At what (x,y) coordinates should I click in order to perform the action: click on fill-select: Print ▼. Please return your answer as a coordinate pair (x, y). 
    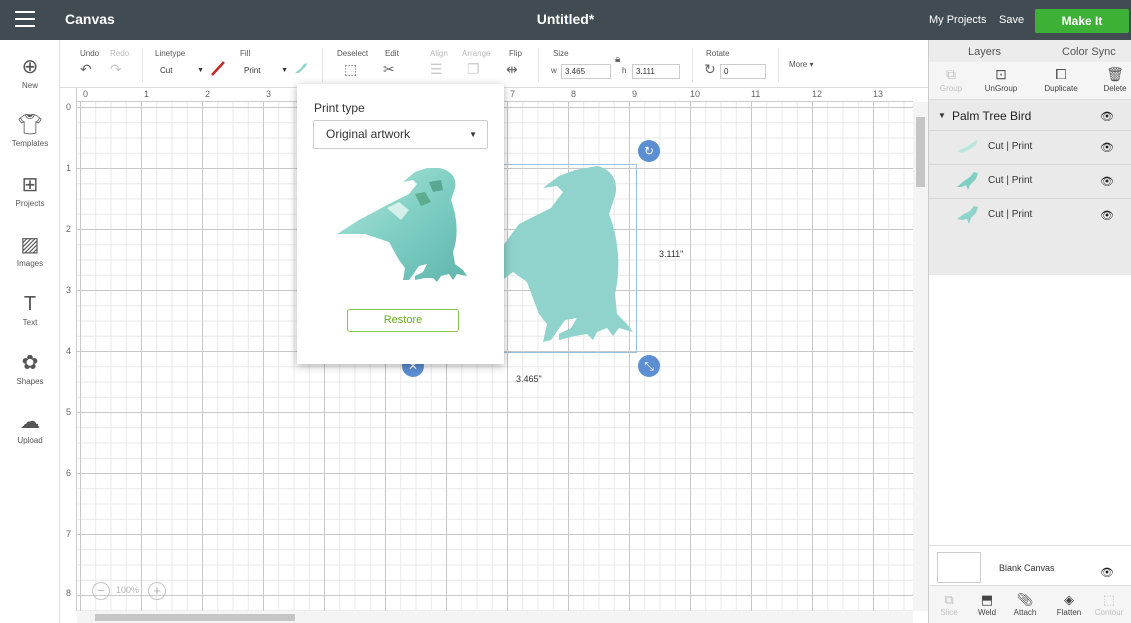
    Looking at the image, I should click on (266, 71).